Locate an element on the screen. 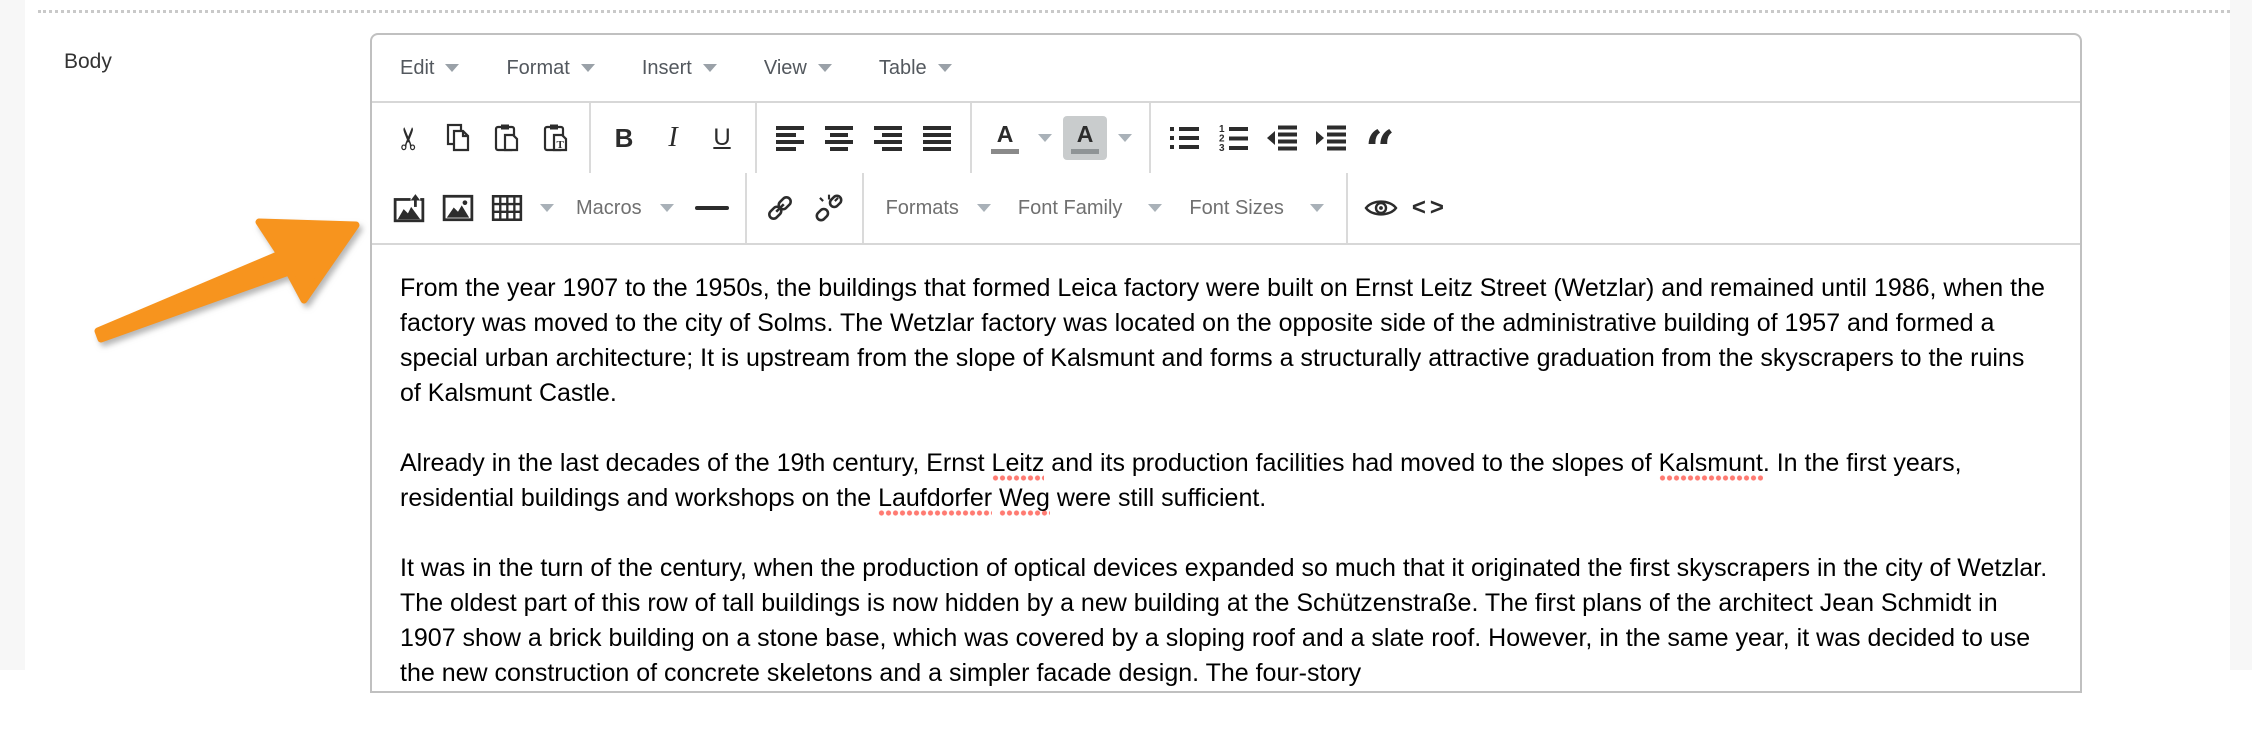 The width and height of the screenshot is (2252, 752). blockquote-button: “ is located at coordinates (1380, 143).